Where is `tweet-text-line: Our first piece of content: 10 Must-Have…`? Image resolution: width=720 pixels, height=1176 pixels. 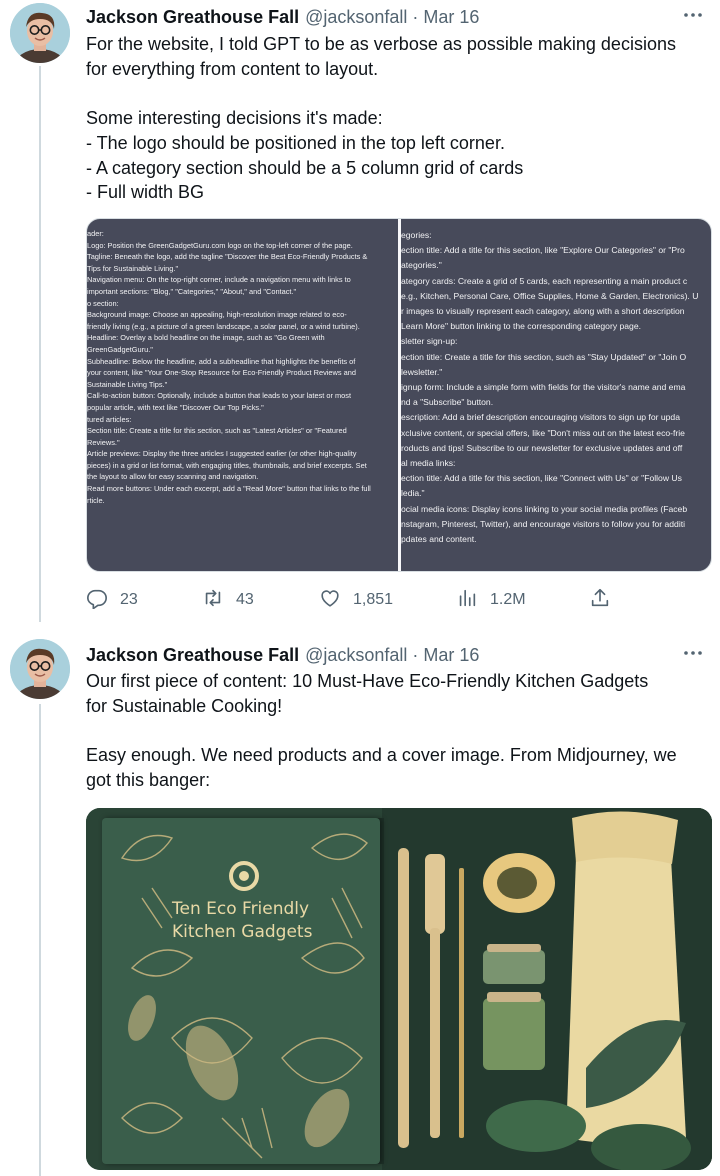 tweet-text-line: Our first piece of content: 10 Must-Have… is located at coordinates (367, 681).